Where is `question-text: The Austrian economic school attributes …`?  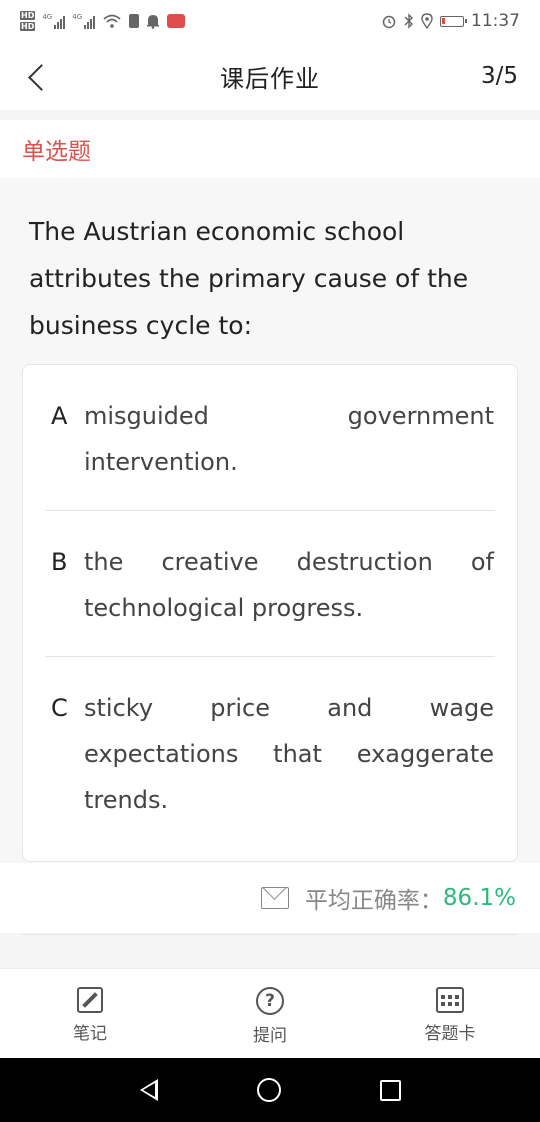 question-text: The Austrian economic school attributes … is located at coordinates (249, 278).